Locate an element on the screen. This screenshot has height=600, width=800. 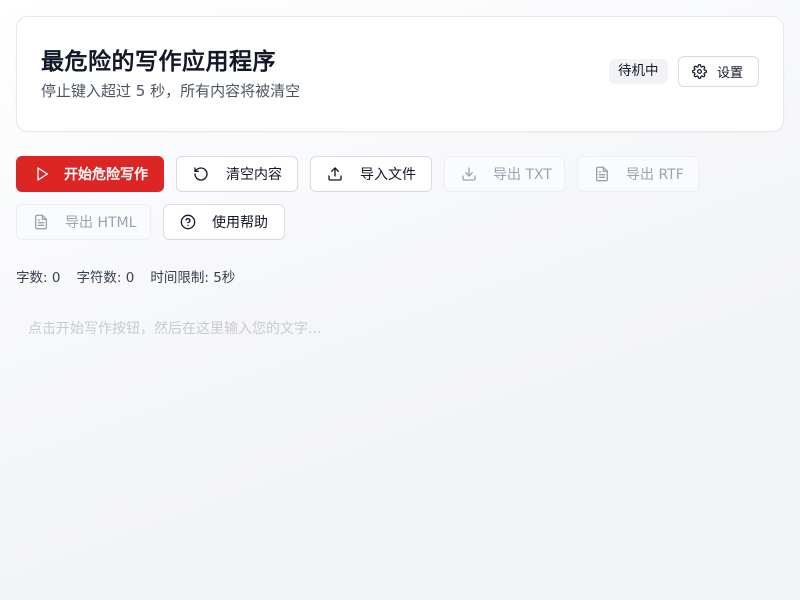
rotate-ccw-icon is located at coordinates (201, 174).